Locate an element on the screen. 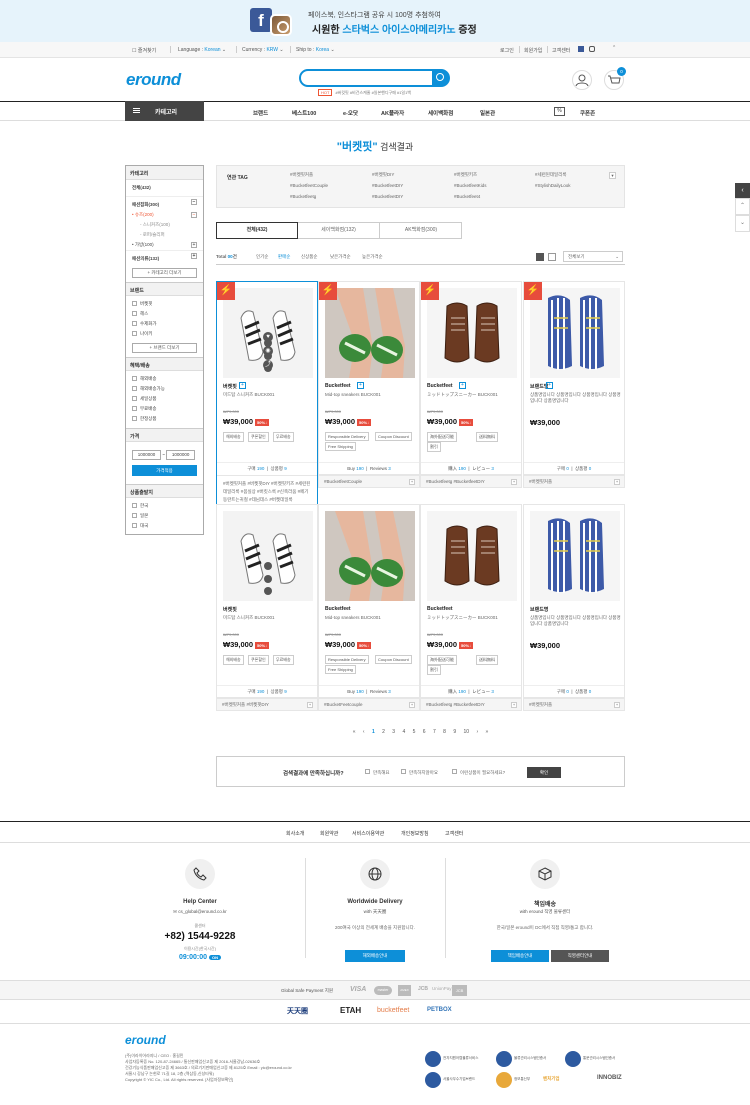  page-button: 7 is located at coordinates (434, 732).